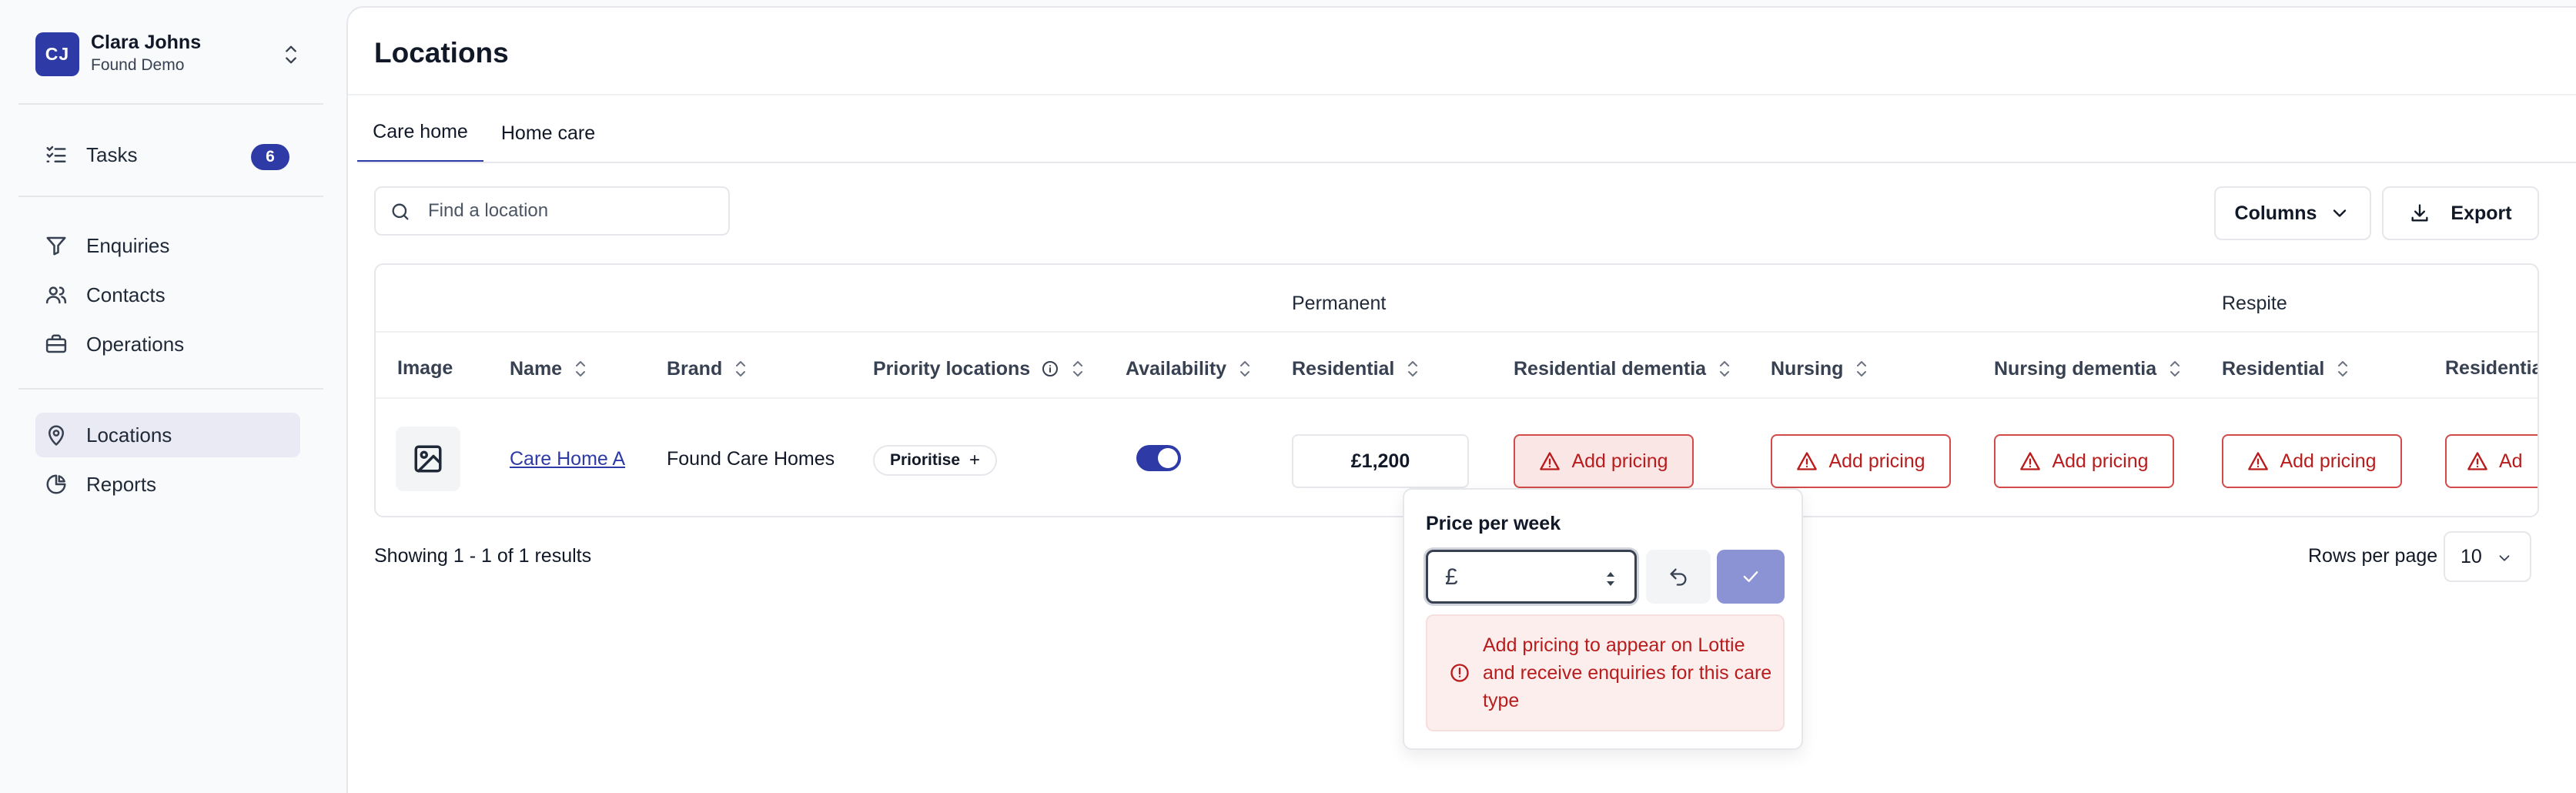  I want to click on columns-button: Columns, so click(2293, 213).